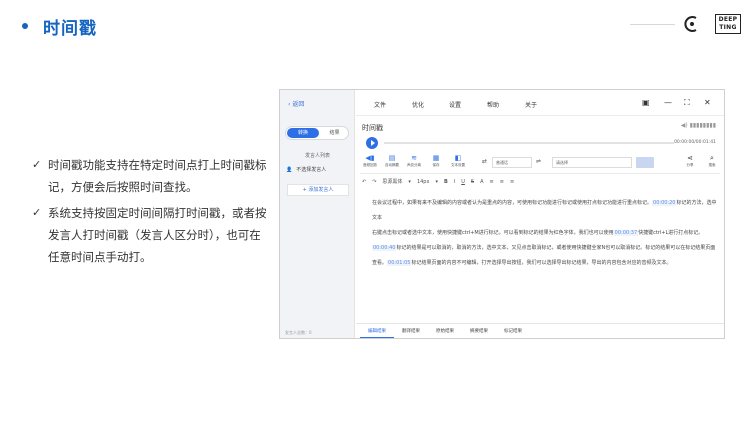 The height and width of the screenshot is (425, 756). Describe the element at coordinates (502, 182) in the screenshot. I see `align-center-button: ≡` at that location.